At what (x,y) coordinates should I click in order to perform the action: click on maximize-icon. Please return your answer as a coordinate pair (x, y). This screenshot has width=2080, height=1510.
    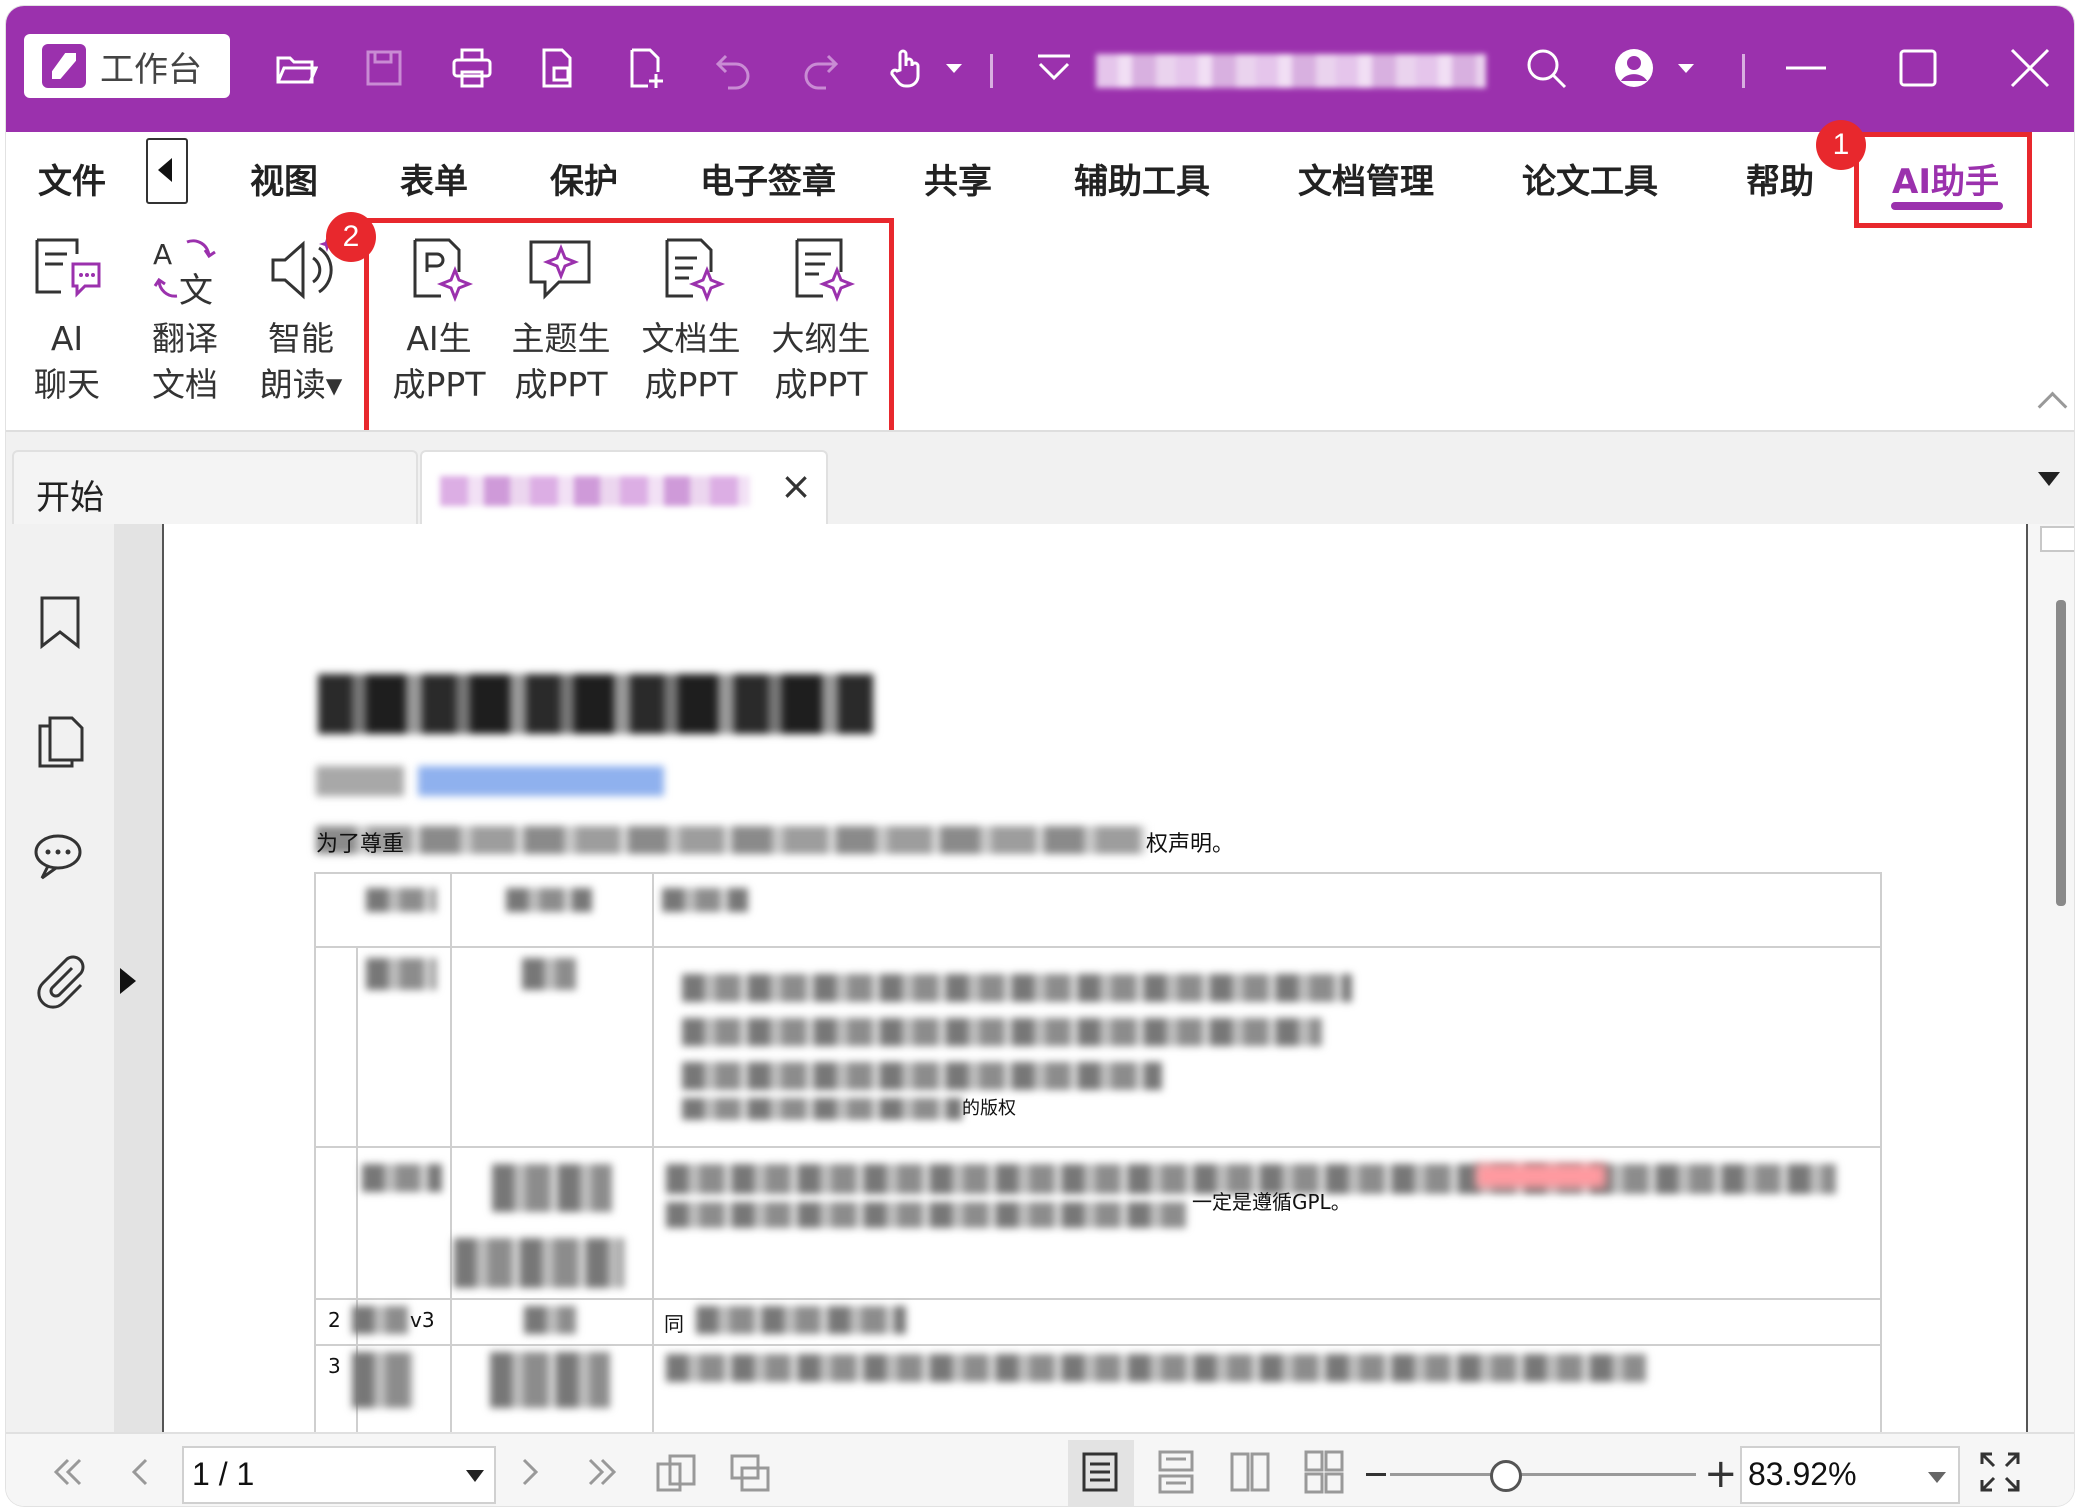
    Looking at the image, I should click on (1918, 68).